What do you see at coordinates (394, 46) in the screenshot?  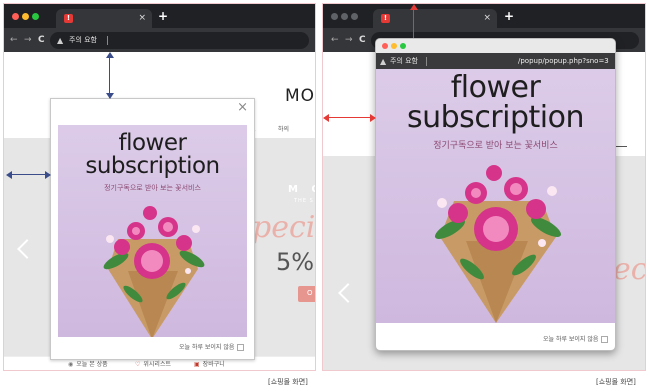 I see `popup-minimize-dot` at bounding box center [394, 46].